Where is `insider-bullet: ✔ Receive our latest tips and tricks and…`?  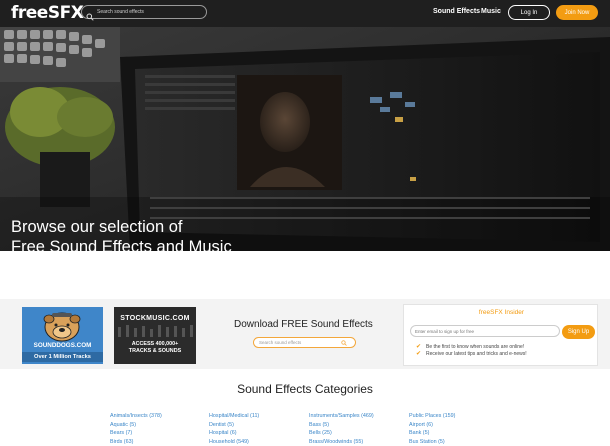
insider-bullet: ✔ Receive our latest tips and tricks and… is located at coordinates (471, 354).